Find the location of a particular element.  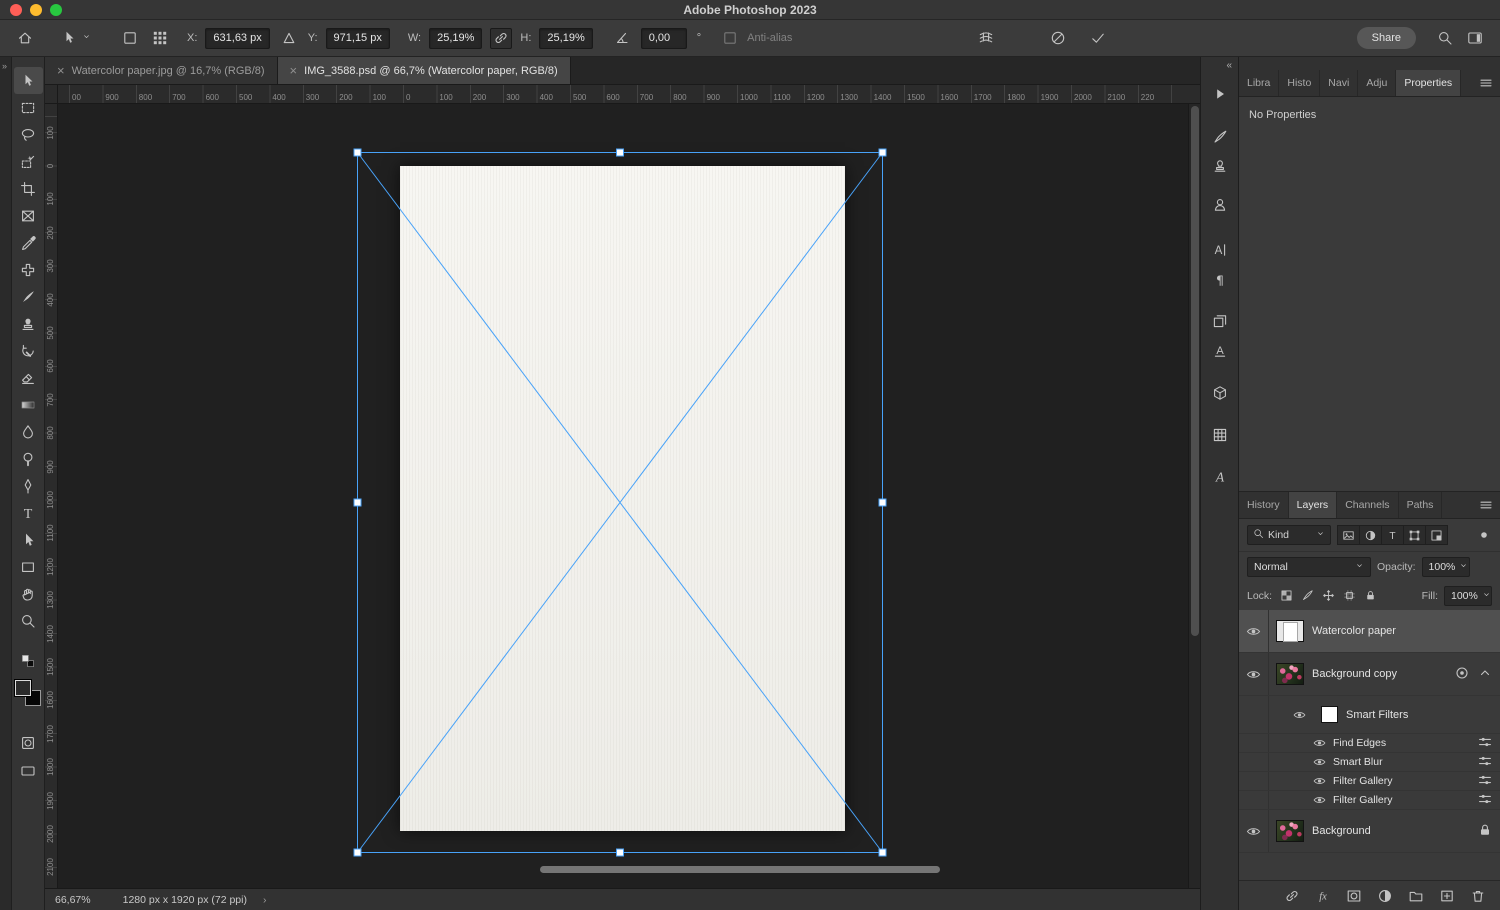

lock-pixels-icon is located at coordinates (1307, 595).